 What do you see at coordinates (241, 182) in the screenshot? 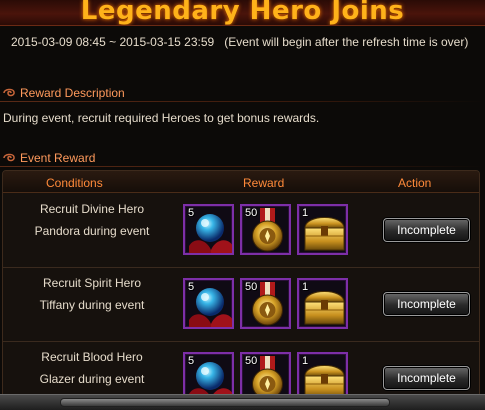
I see `table-header: Conditions Reward Action` at bounding box center [241, 182].